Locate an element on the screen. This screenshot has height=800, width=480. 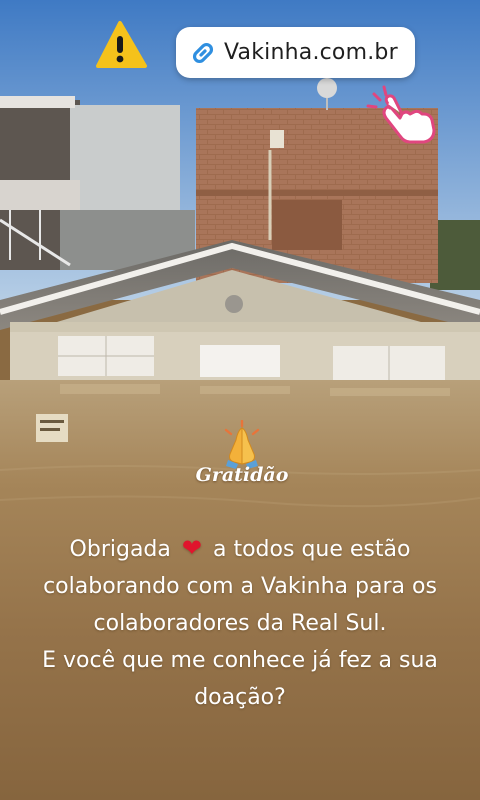
link-url-label: Vakinha.com.br is located at coordinates (311, 52).